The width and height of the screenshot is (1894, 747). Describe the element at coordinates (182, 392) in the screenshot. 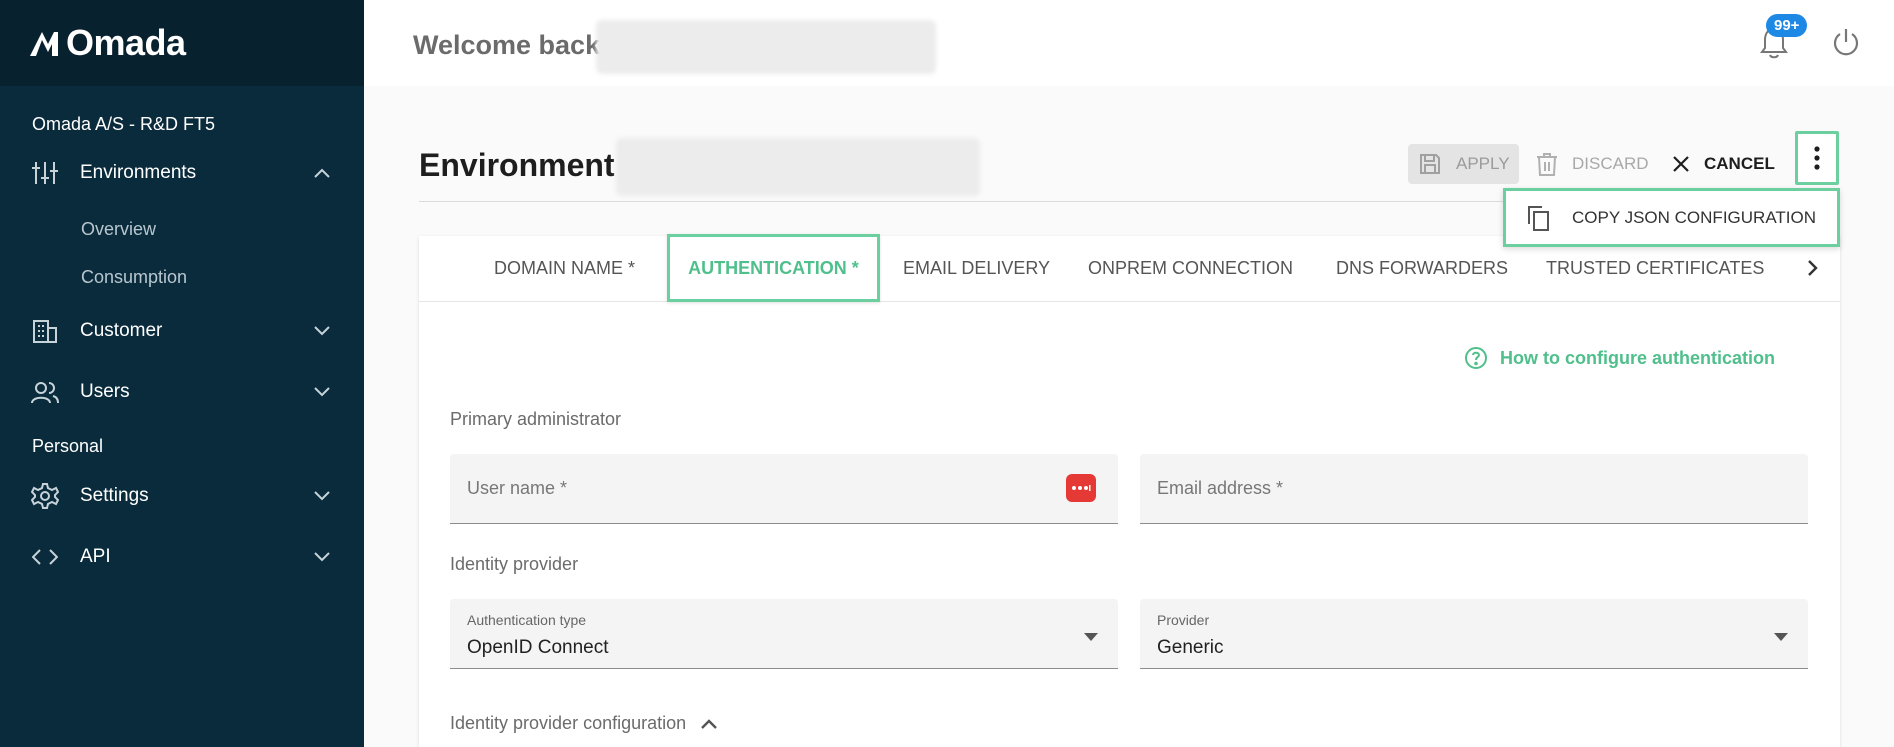

I see `sidebar-item-users: Users` at that location.